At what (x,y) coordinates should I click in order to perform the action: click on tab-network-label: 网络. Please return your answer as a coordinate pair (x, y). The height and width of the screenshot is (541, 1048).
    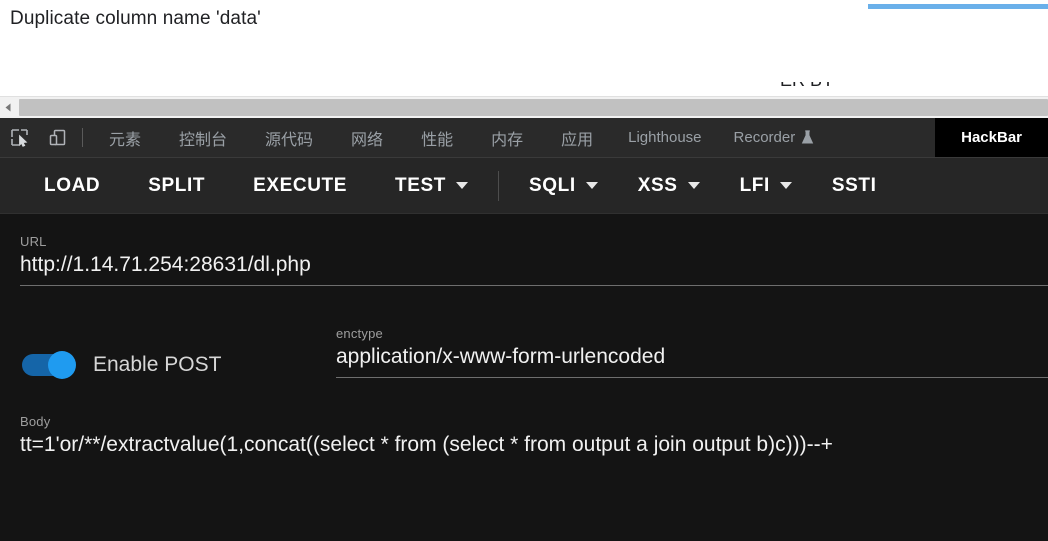
    Looking at the image, I should click on (367, 140).